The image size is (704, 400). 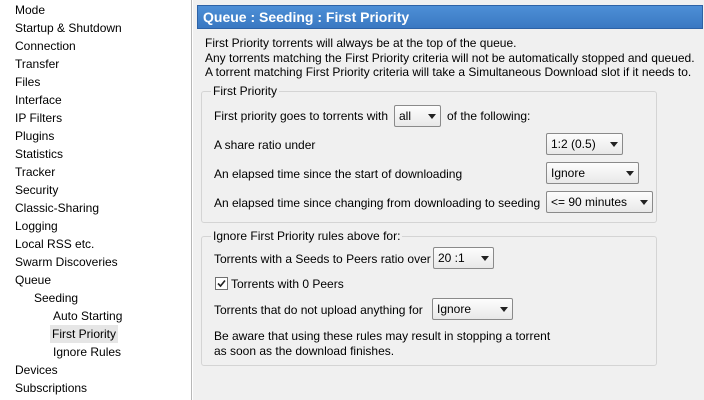 I want to click on no-upload-select: Ignore, so click(x=472, y=309).